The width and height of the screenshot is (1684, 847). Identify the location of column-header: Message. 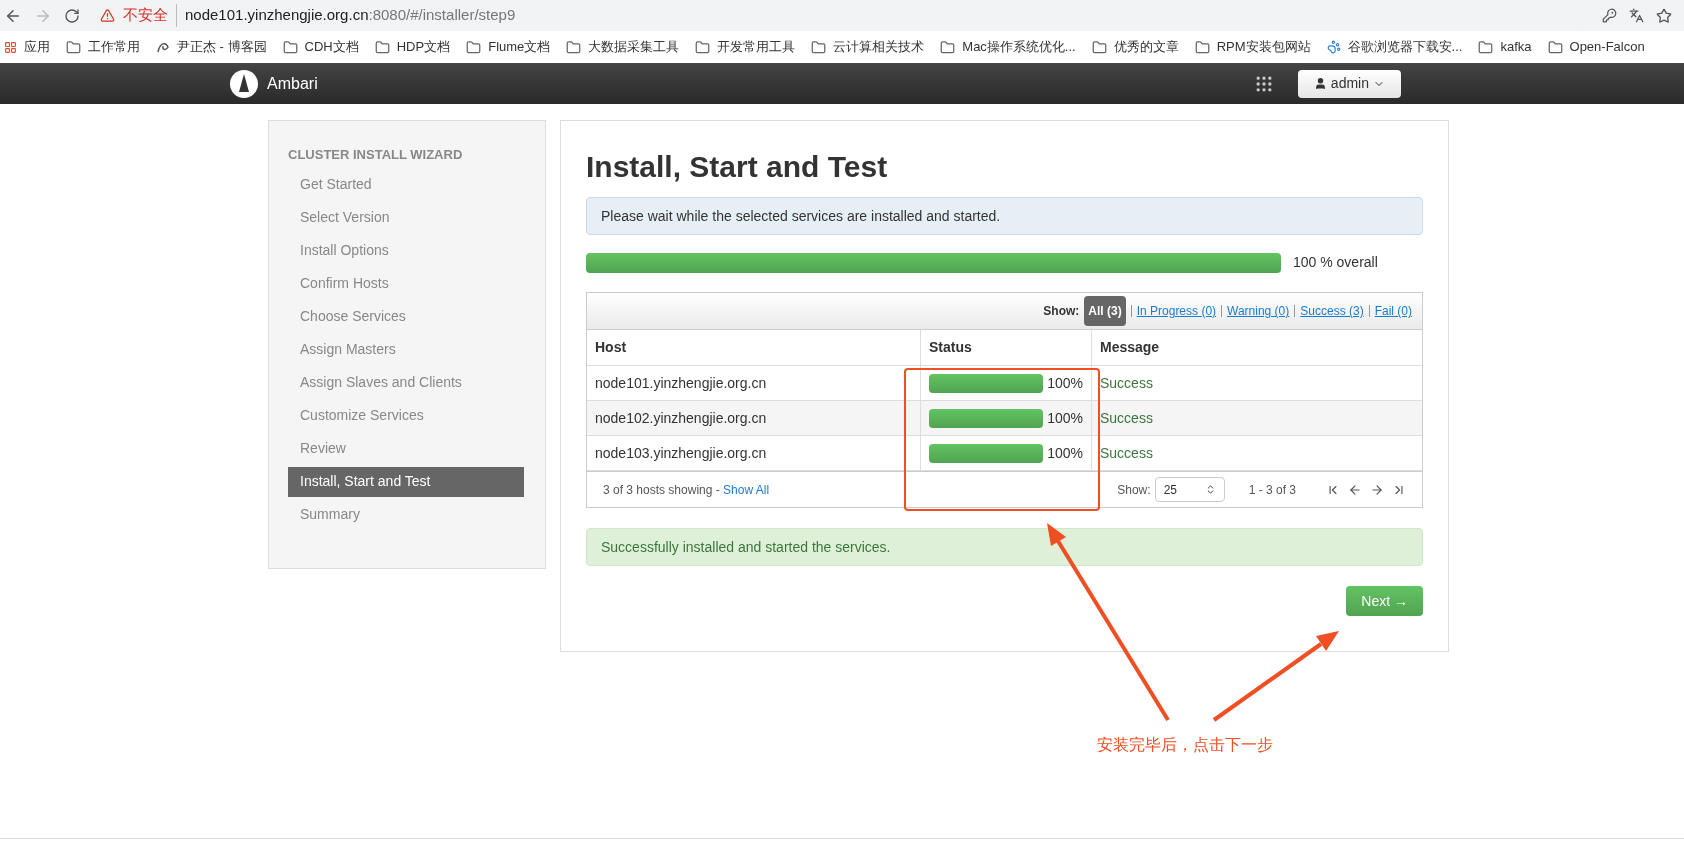
(1256, 348).